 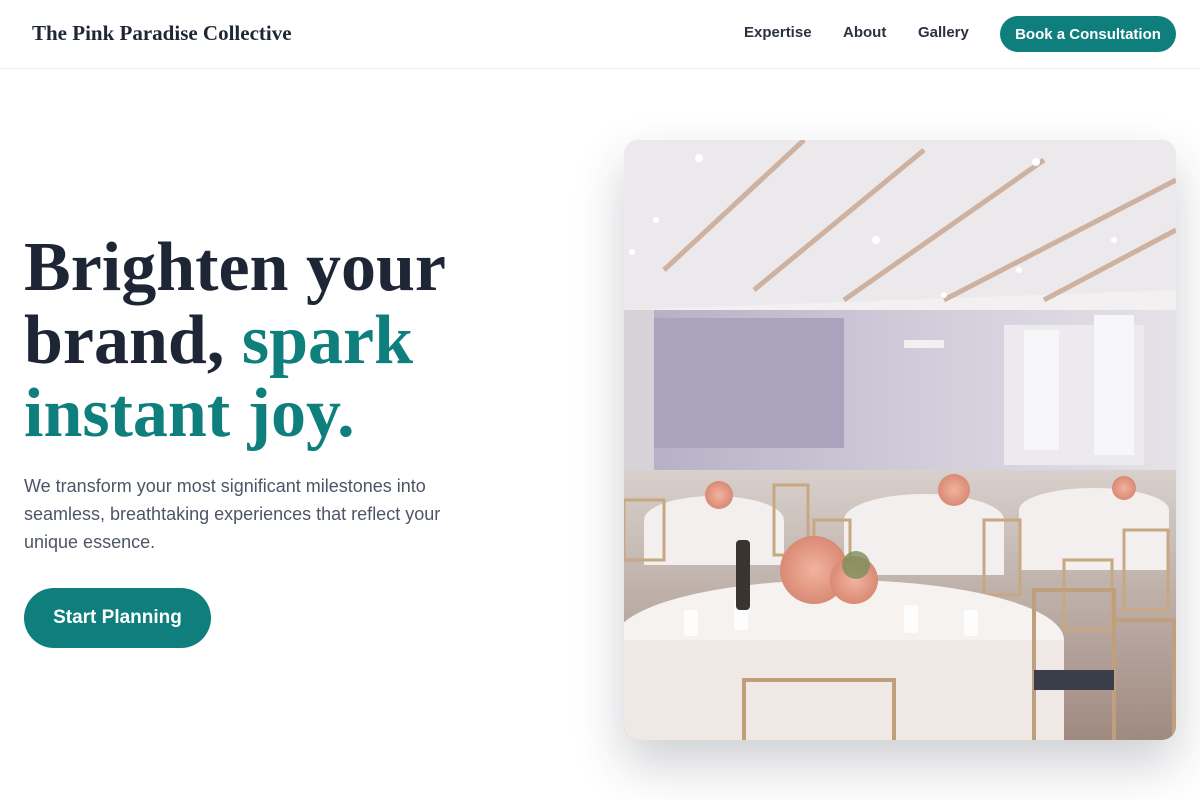 What do you see at coordinates (778, 32) in the screenshot?
I see `nav-link-expertise: Expertise` at bounding box center [778, 32].